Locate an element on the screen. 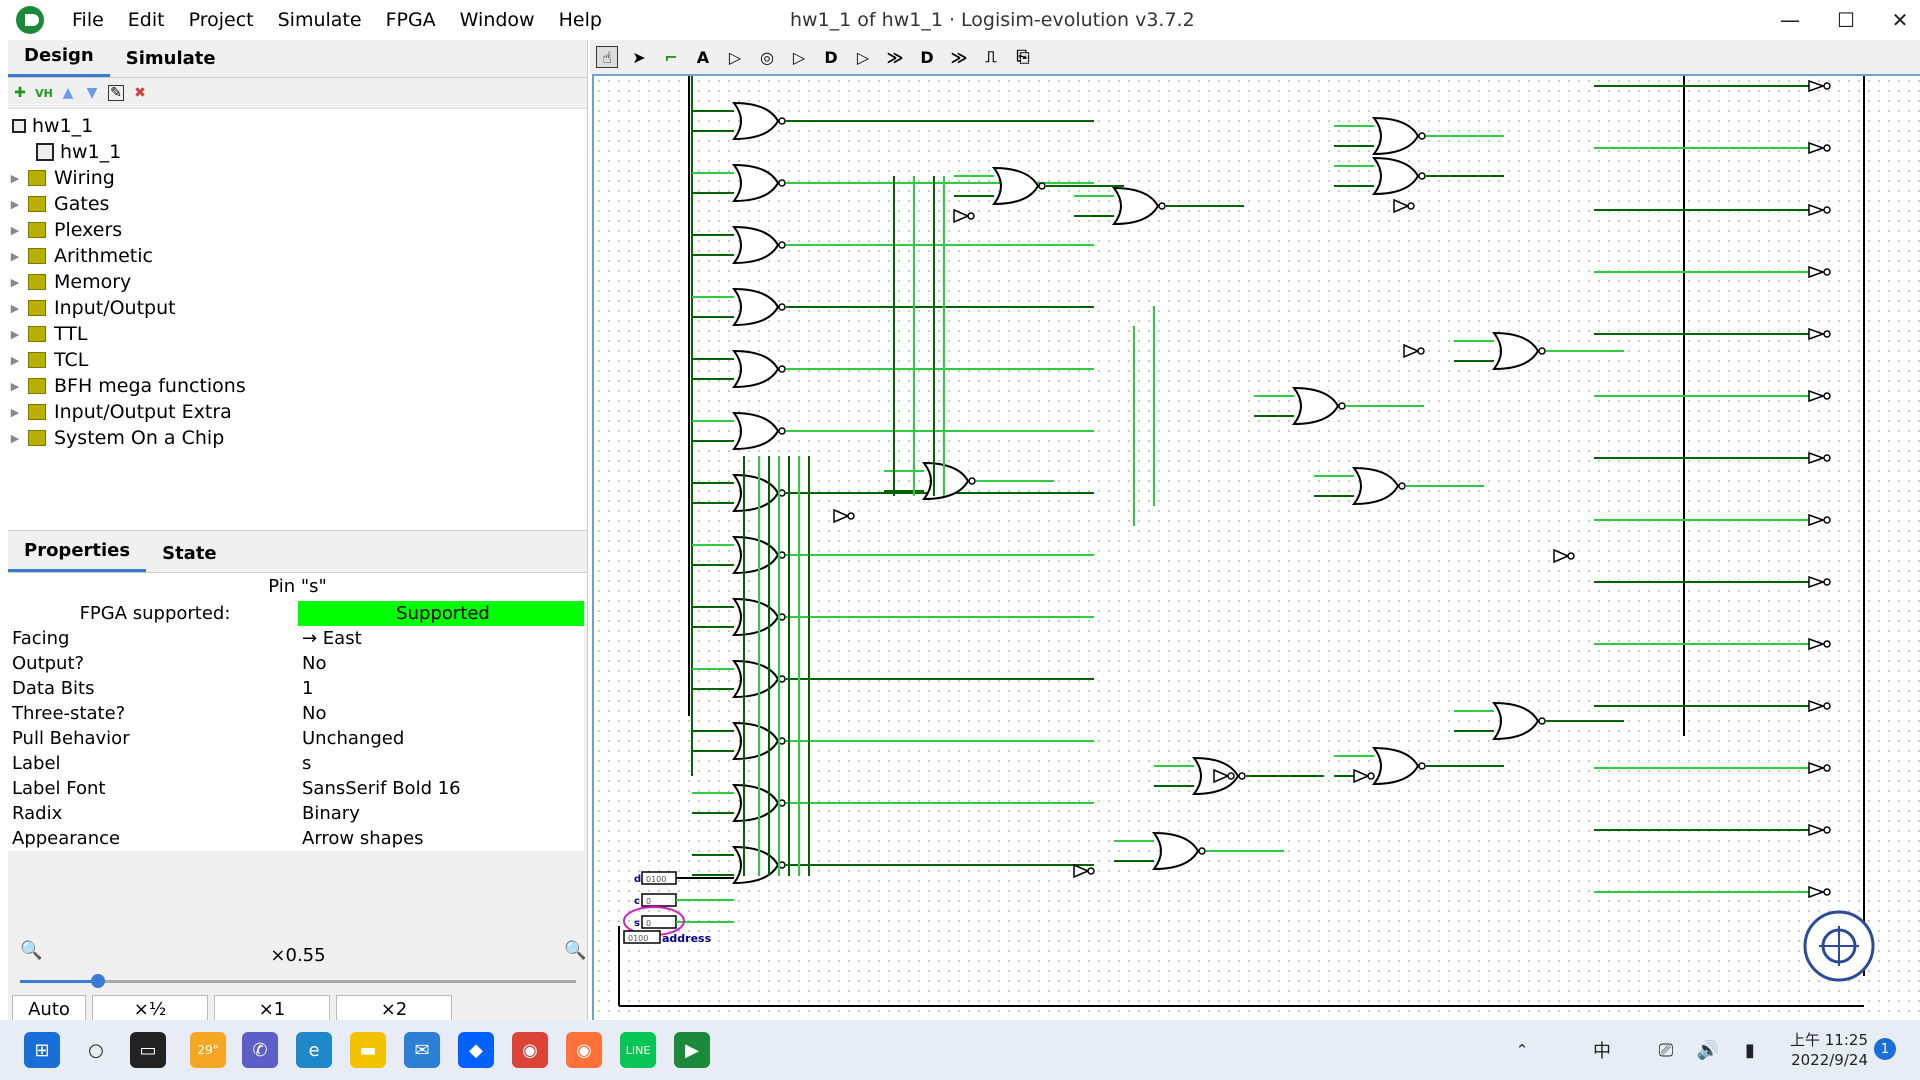 This screenshot has width=1920, height=1080. zoom-1x-button: ×1 is located at coordinates (272, 1009).